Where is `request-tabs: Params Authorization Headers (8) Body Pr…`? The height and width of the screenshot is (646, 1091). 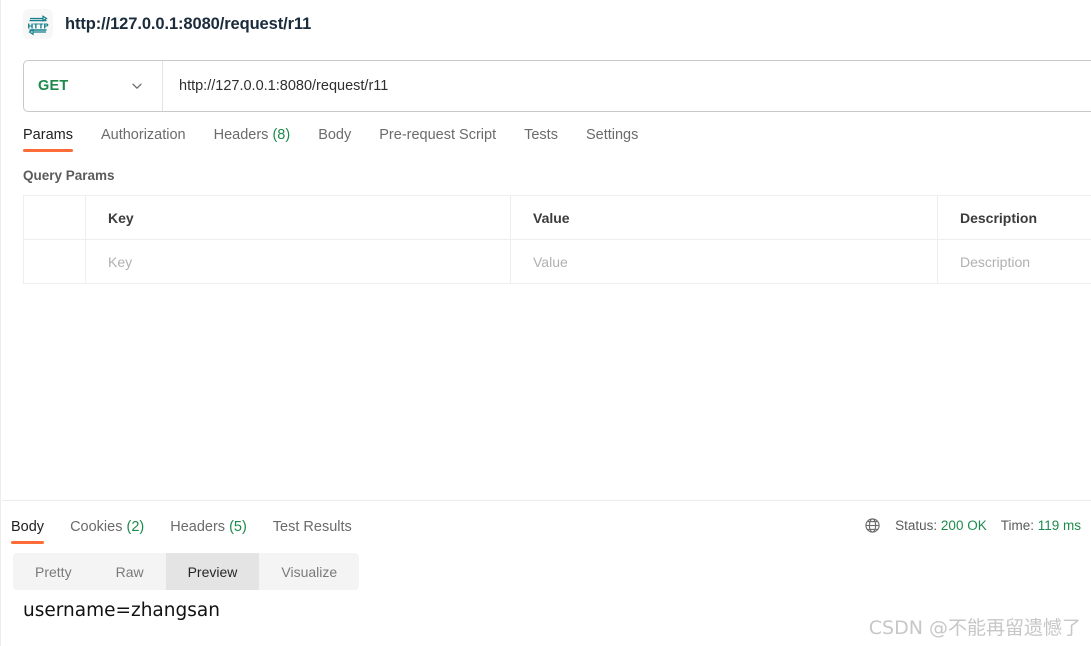
request-tabs: Params Authorization Headers (8) Body Pr… is located at coordinates (546, 132).